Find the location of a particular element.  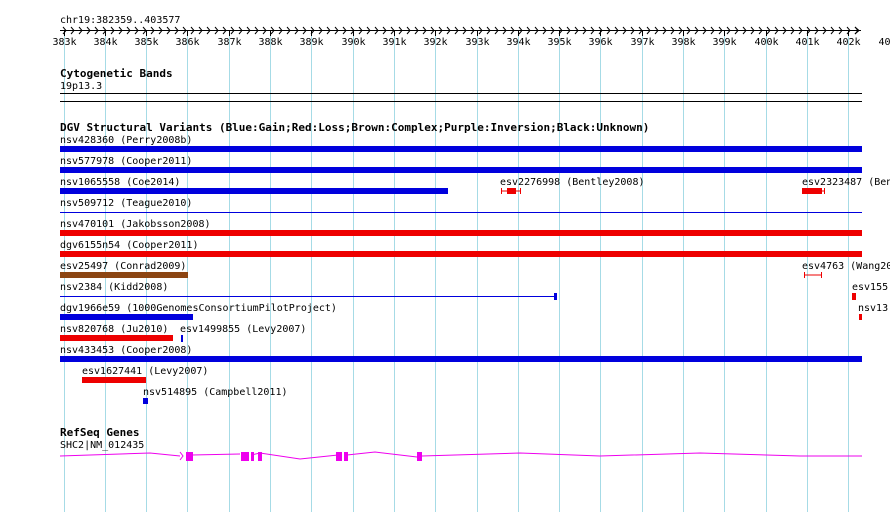

gene-strand-arrow is located at coordinates (181, 456).